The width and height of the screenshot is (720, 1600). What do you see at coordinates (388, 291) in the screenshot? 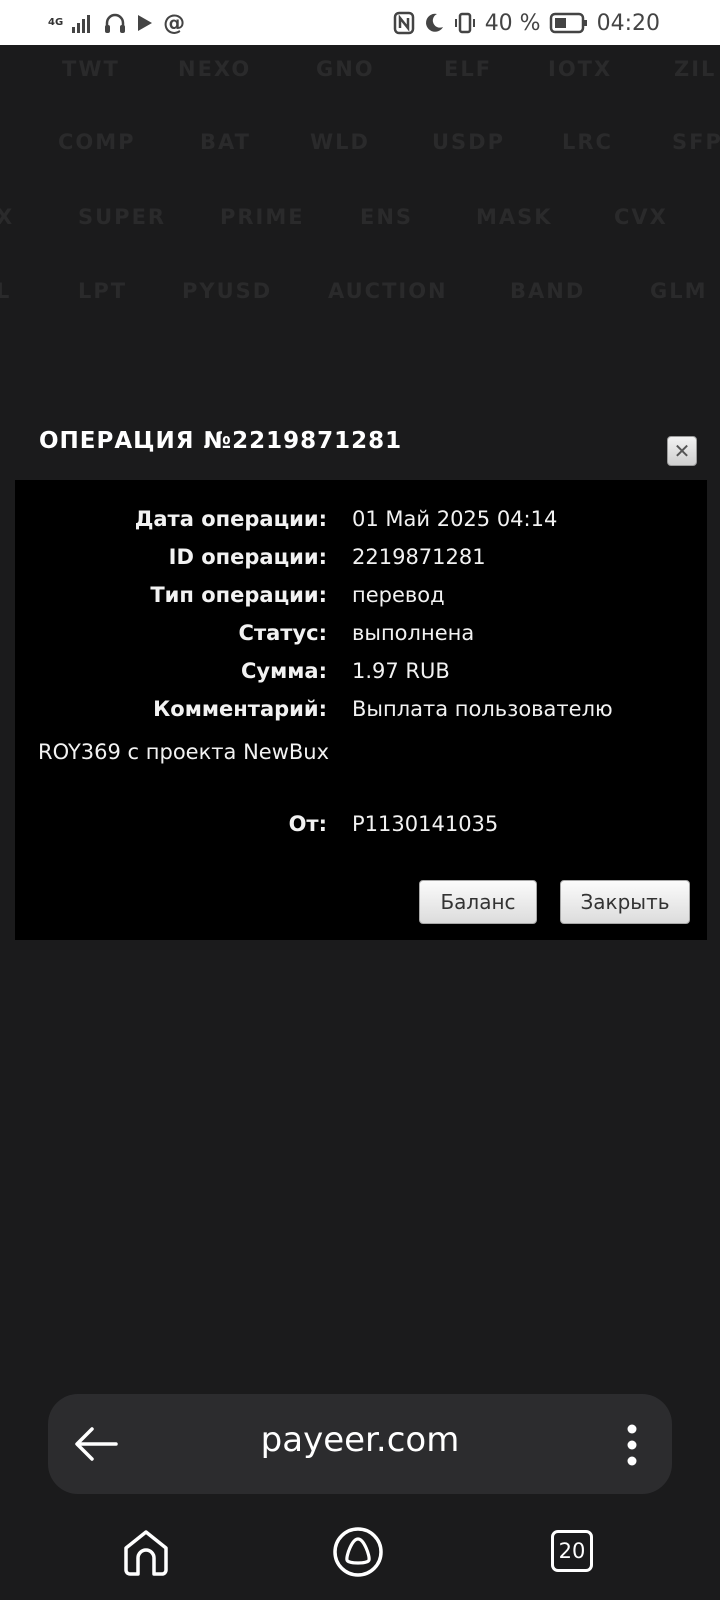
I see `ticker-item: AUCTION` at bounding box center [388, 291].